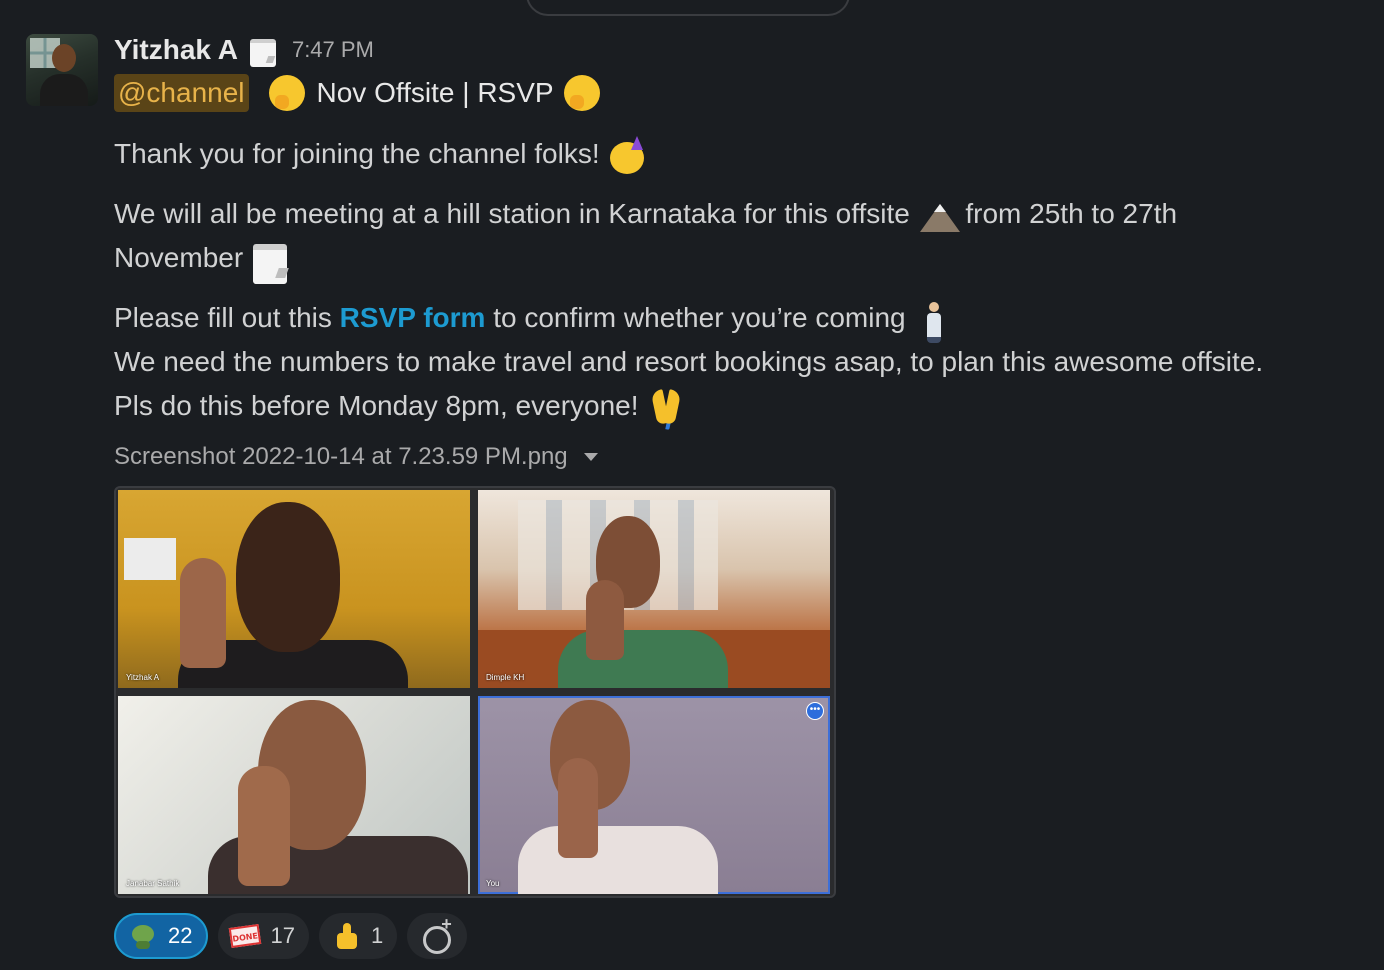 This screenshot has width=1384, height=970. Describe the element at coordinates (357, 153) in the screenshot. I see `thanks-text: Thank you for joining the channel folks!` at that location.